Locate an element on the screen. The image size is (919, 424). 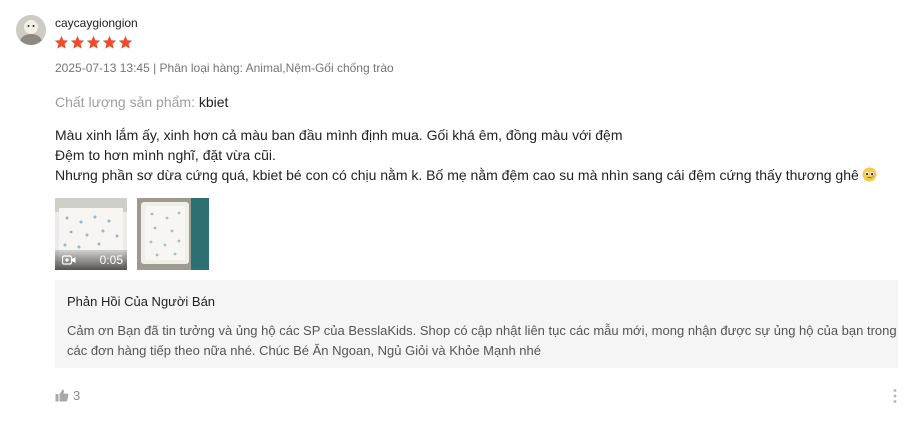
photo-thumbnail is located at coordinates (173, 234).